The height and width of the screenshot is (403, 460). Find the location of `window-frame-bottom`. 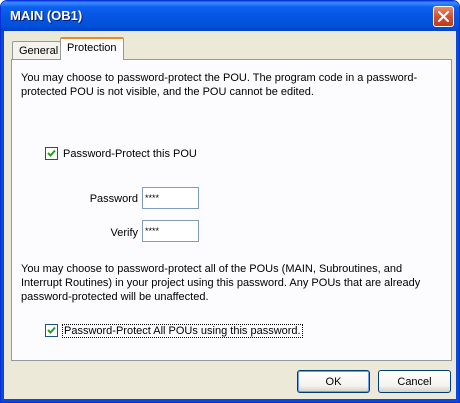

window-frame-bottom is located at coordinates (230, 400).